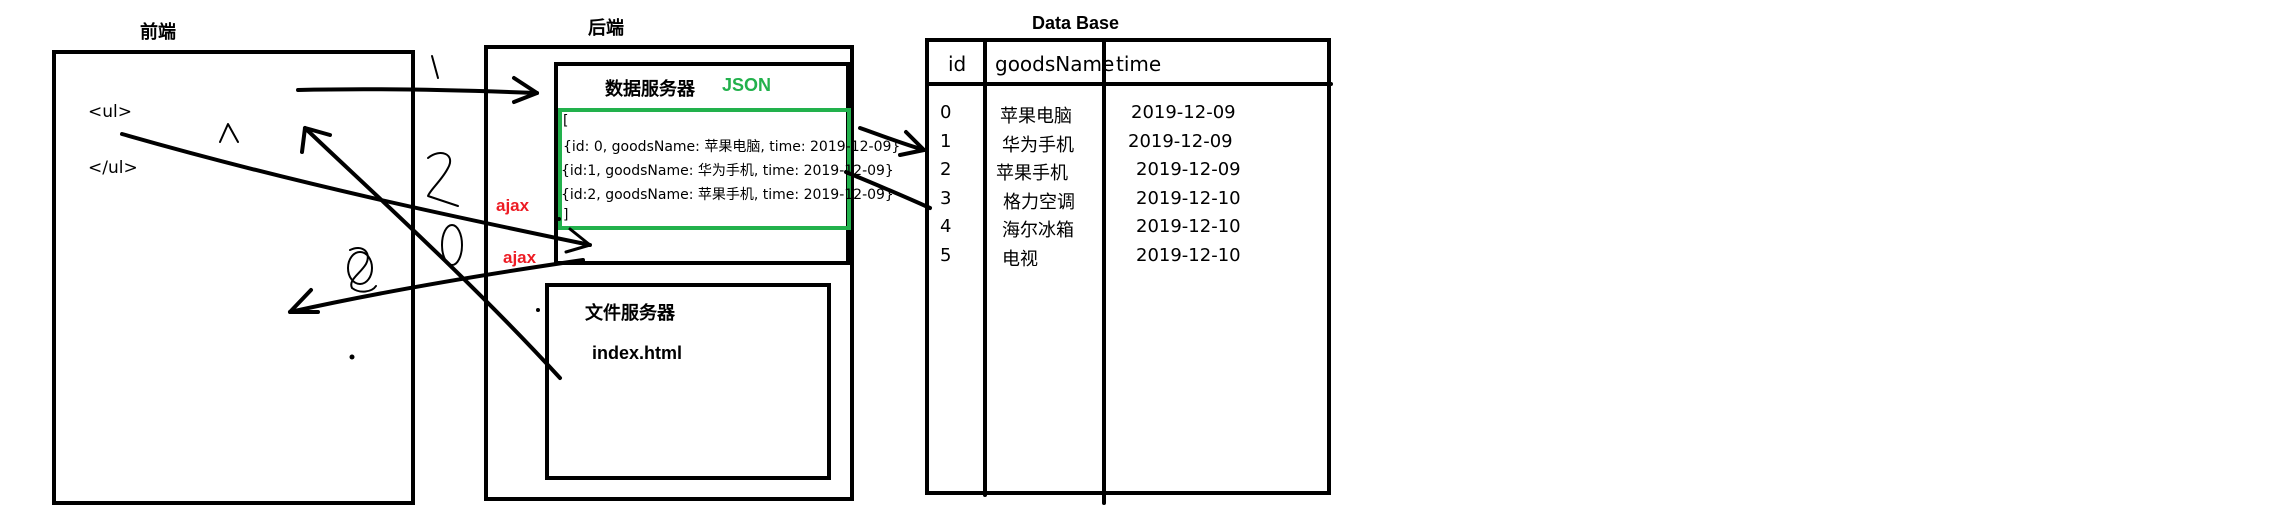 Image resolution: width=2292 pixels, height=518 pixels. Describe the element at coordinates (1038, 230) in the screenshot. I see `table-cell-goodsname: 海尔冰箱` at that location.